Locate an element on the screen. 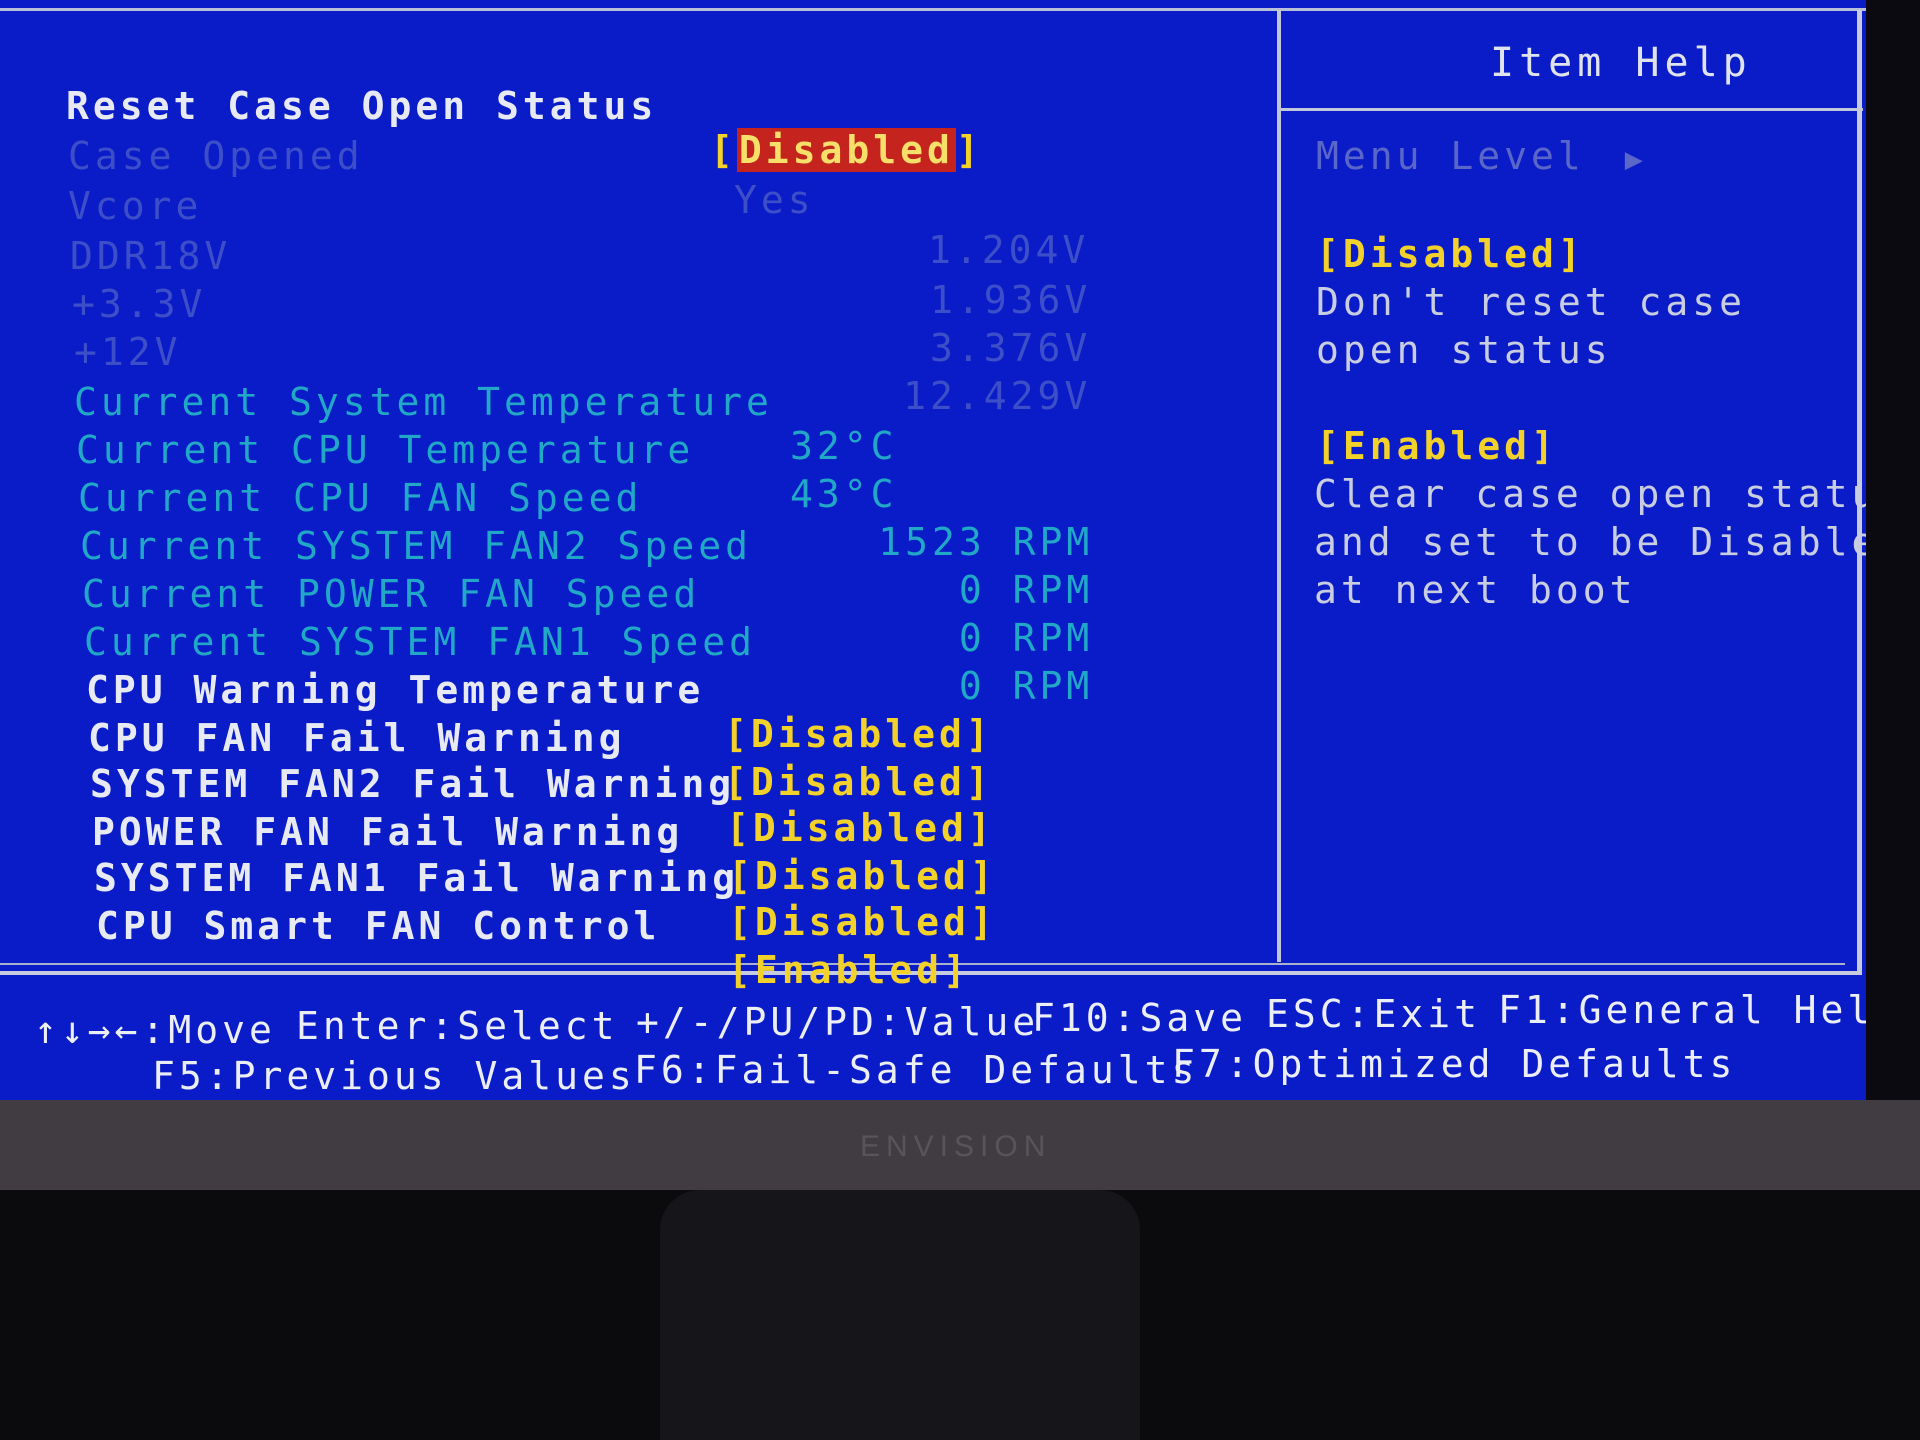  help-enabled-heading: [Enabled] is located at coordinates (1437, 446).